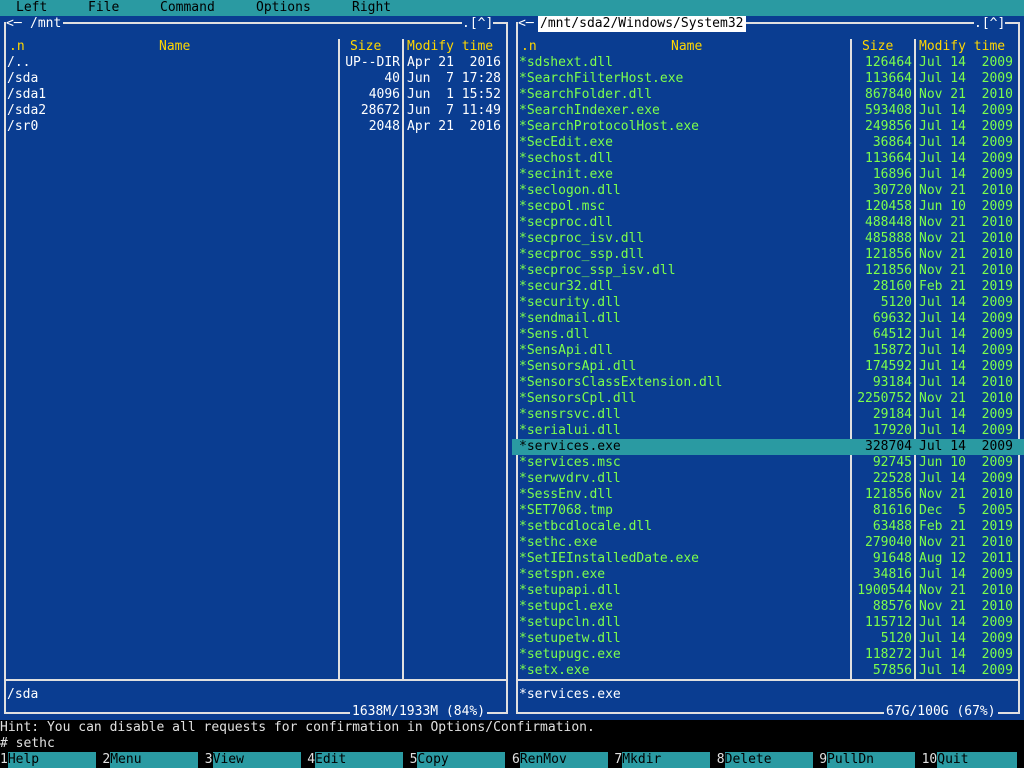 This screenshot has width=1024, height=768. What do you see at coordinates (586, 526) in the screenshot?
I see `file-name: *setbcdlocale.dll` at bounding box center [586, 526].